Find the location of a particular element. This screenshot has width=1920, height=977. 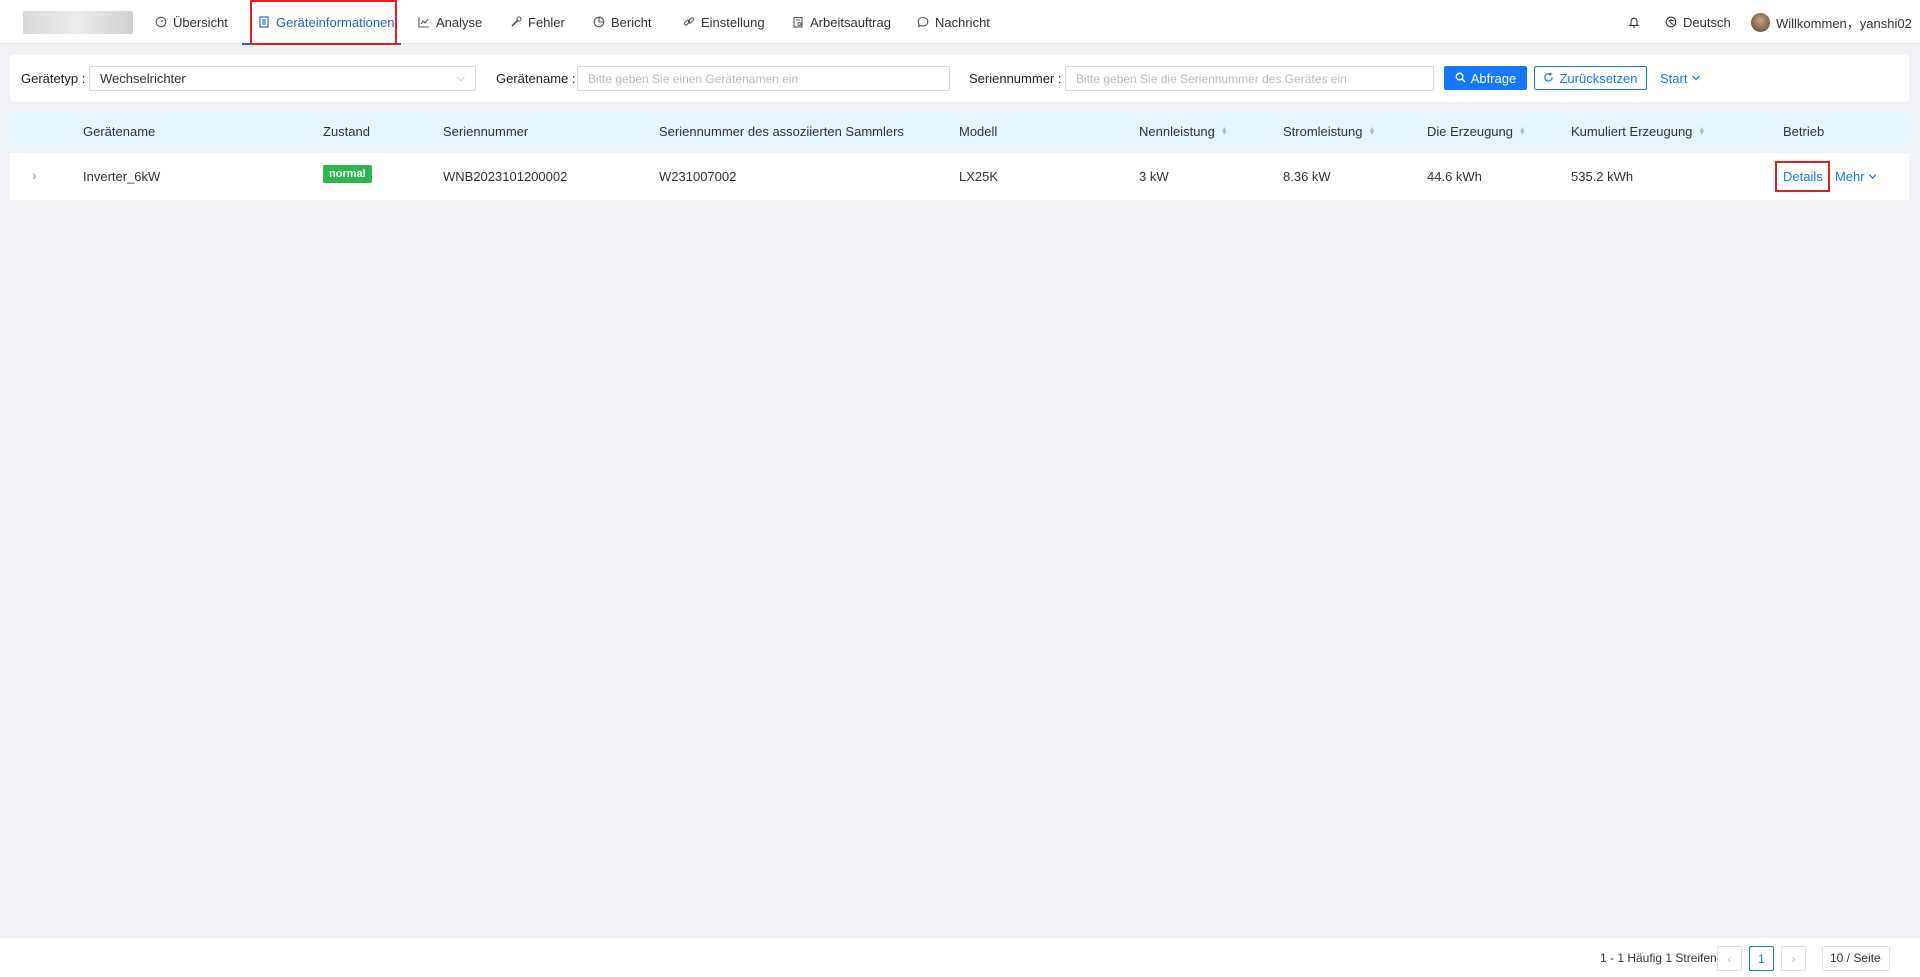

more-label: Mehr is located at coordinates (1850, 176).